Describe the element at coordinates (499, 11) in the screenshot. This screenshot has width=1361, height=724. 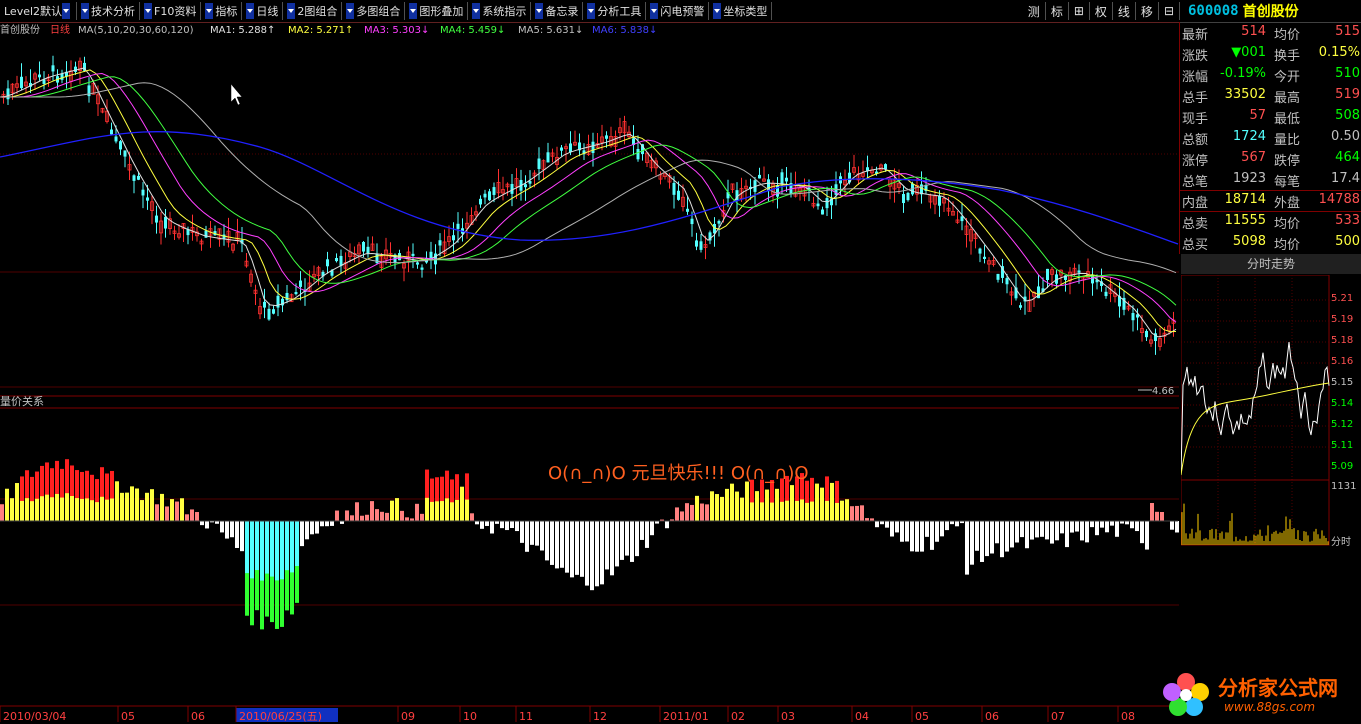
I see `toolbar-item-8: 系统指示` at that location.